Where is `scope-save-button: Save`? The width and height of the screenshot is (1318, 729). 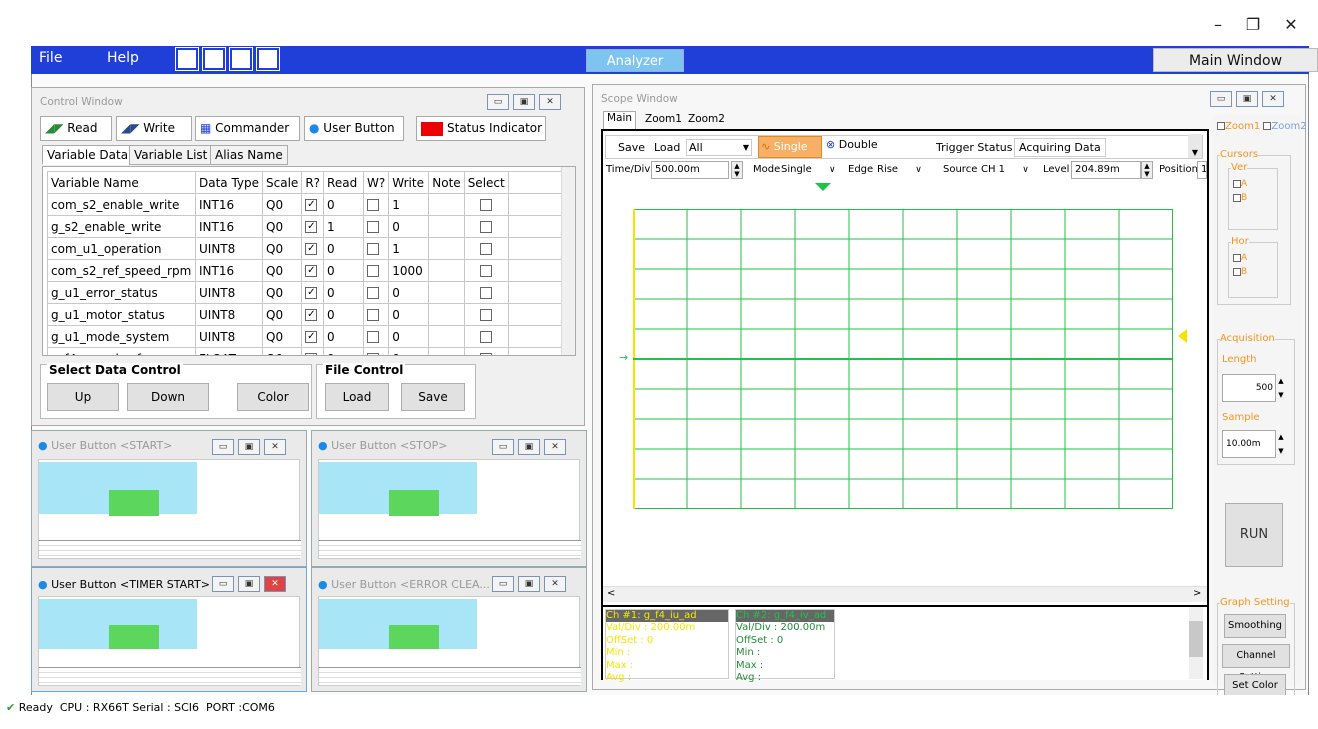
scope-save-button: Save is located at coordinates (631, 147).